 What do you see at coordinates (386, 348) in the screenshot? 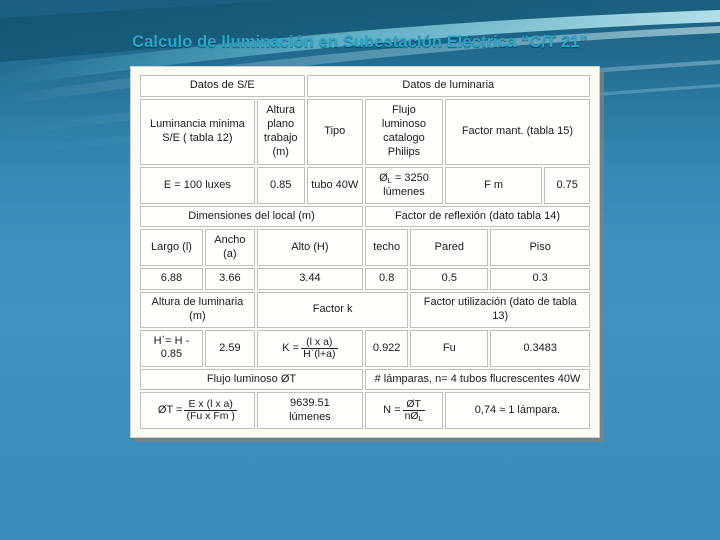
I see `value-factor-k: 0.922` at bounding box center [386, 348].